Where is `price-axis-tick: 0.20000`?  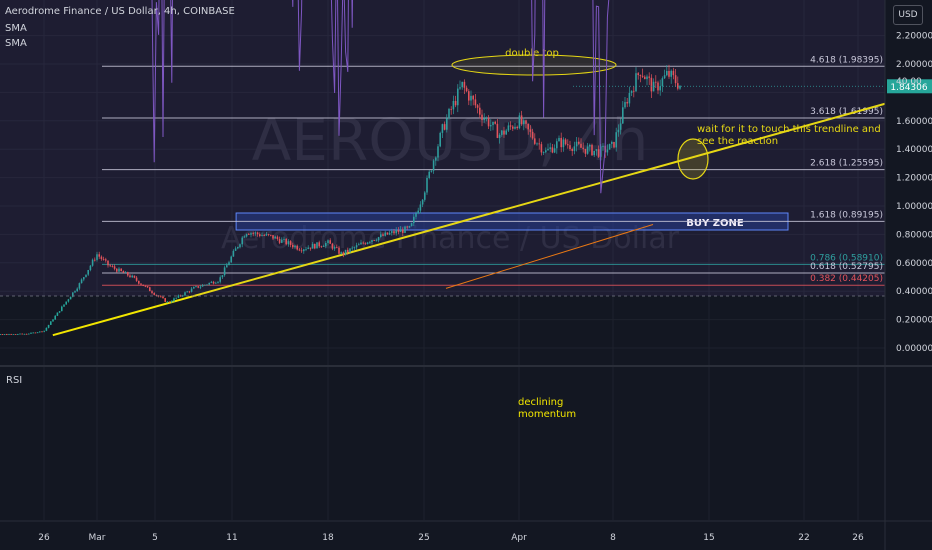 price-axis-tick: 0.20000 is located at coordinates (914, 321).